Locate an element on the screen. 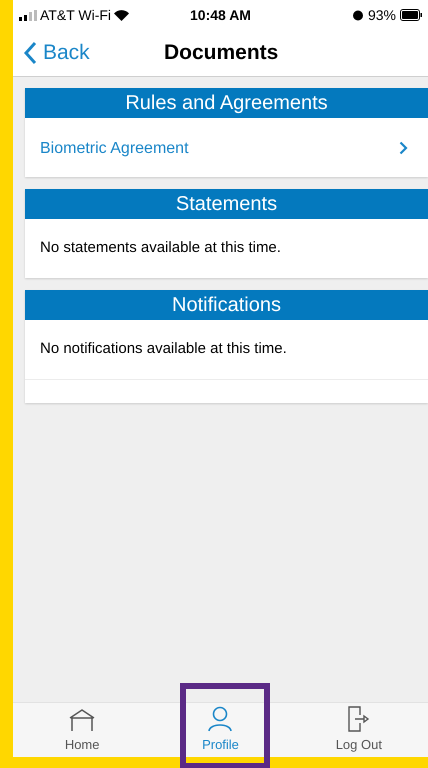  chevron-left-icon is located at coordinates (30, 53).